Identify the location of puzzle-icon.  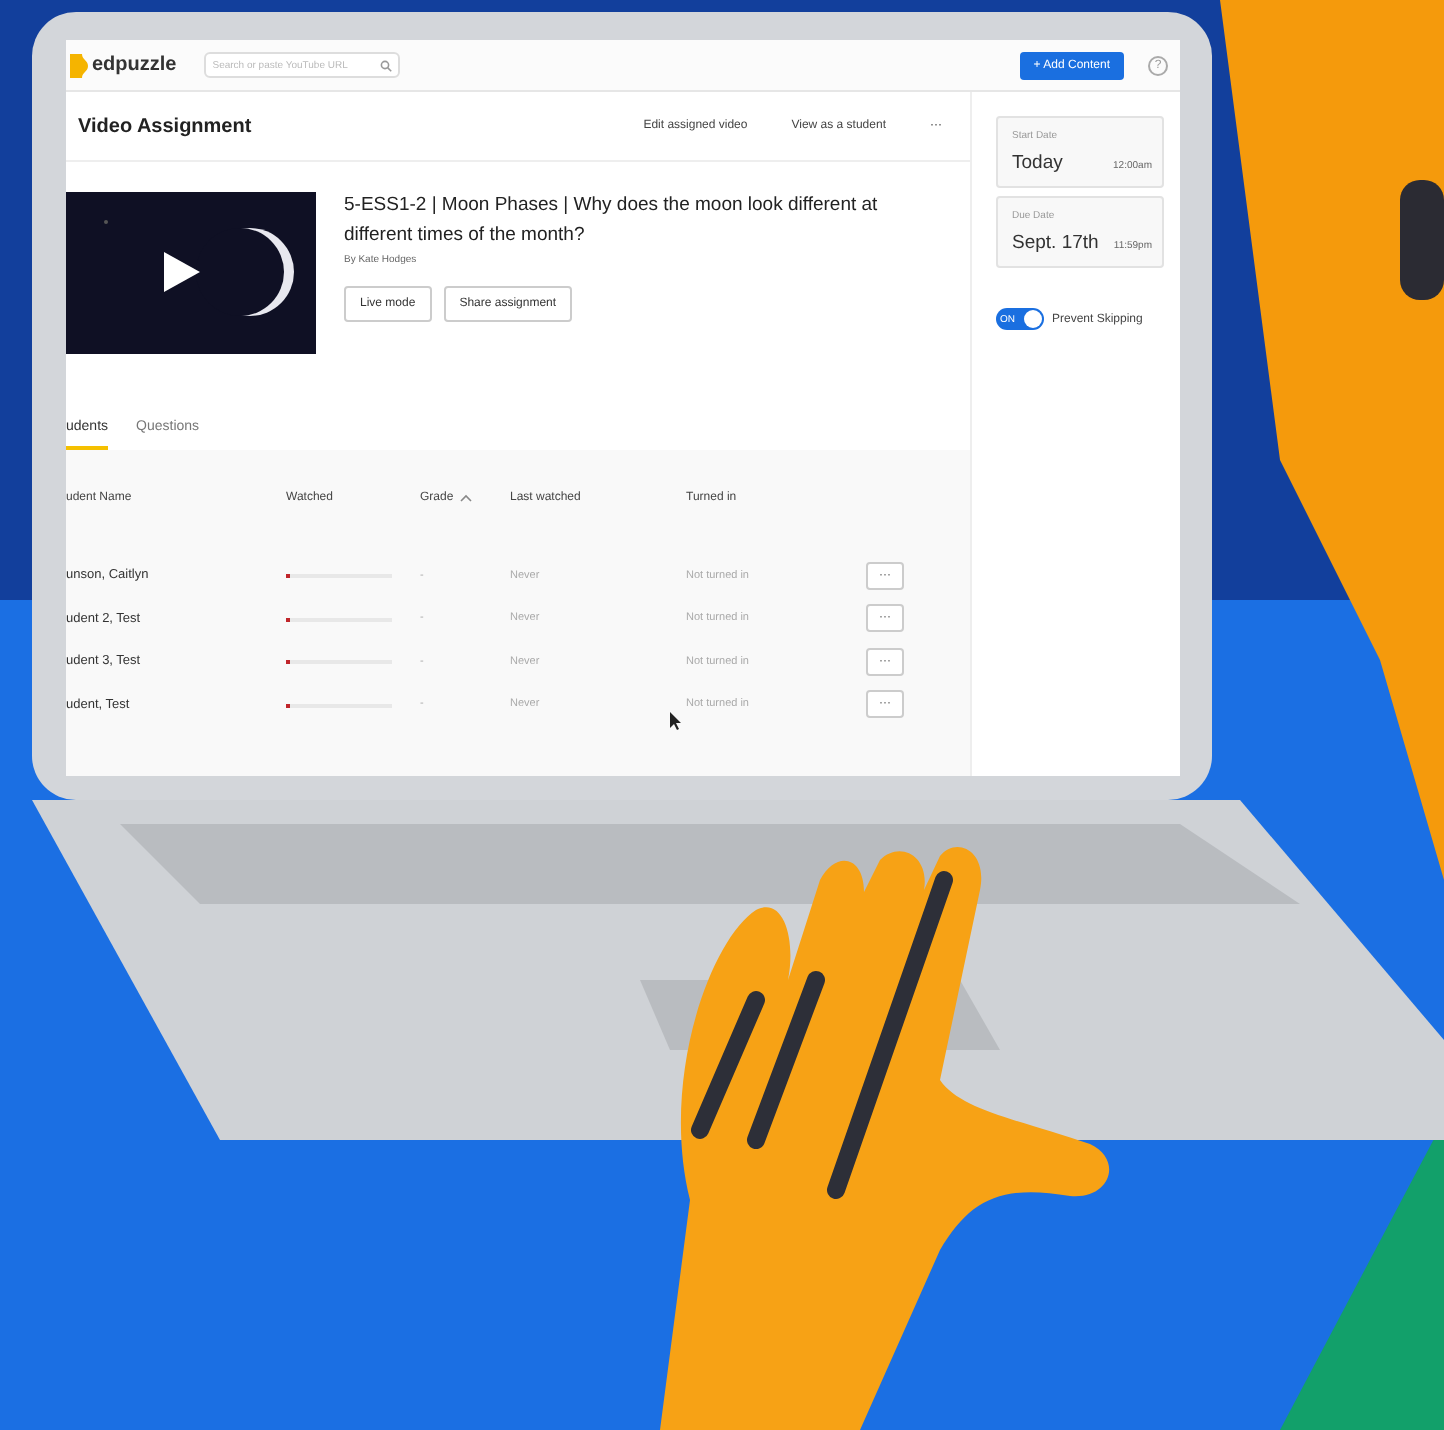
(79, 65).